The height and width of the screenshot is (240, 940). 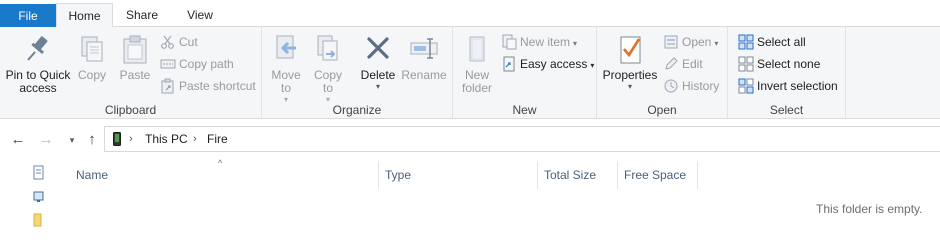 What do you see at coordinates (135, 75) in the screenshot?
I see `paste-label: Paste` at bounding box center [135, 75].